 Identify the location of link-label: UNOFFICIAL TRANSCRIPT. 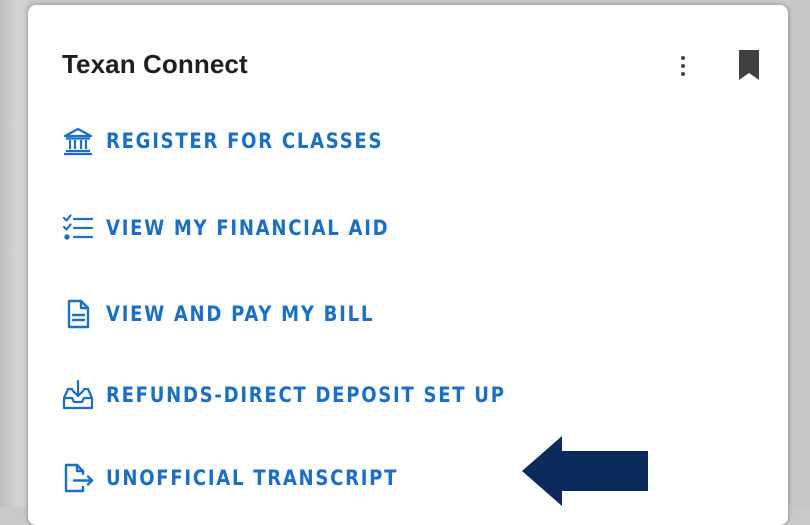
(252, 478).